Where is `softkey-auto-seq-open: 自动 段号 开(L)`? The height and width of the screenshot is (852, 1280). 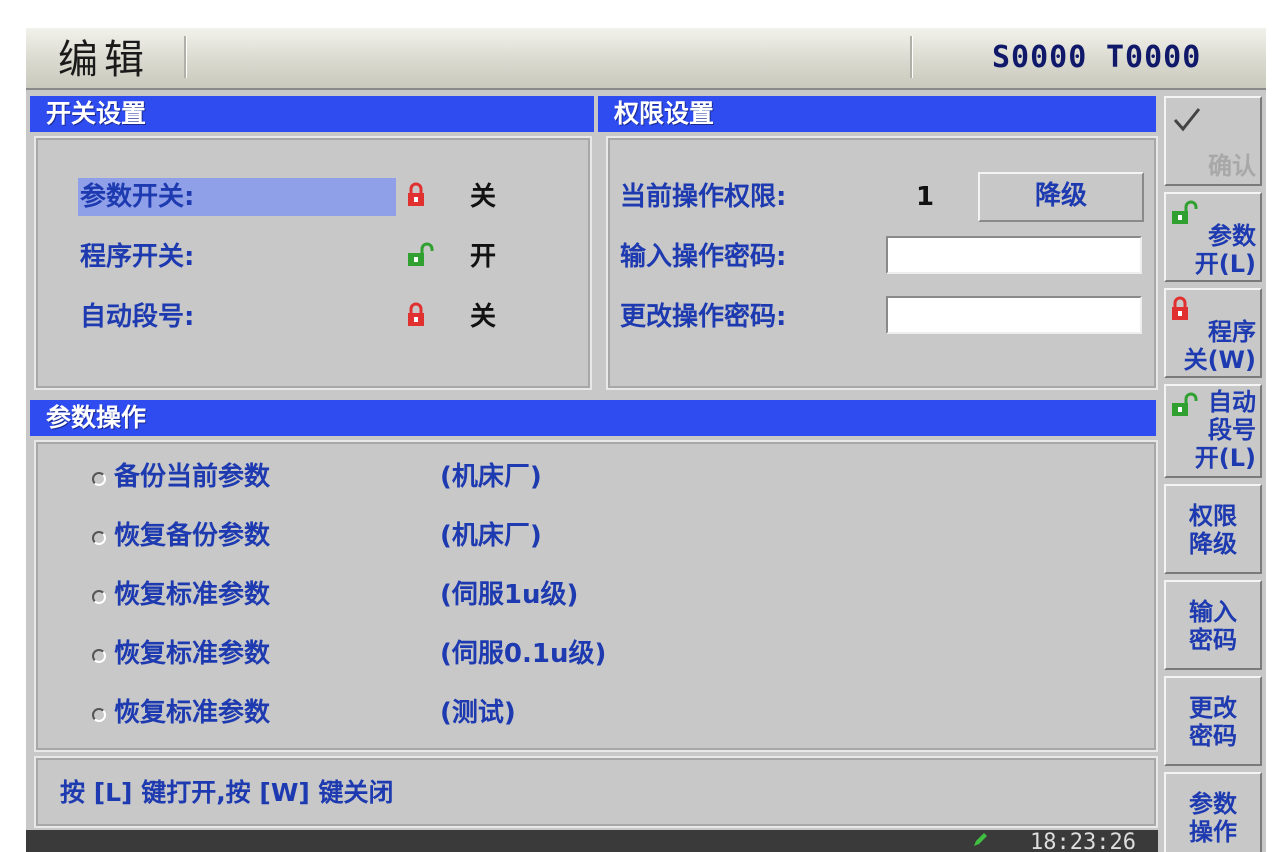 softkey-auto-seq-open: 自动 段号 开(L) is located at coordinates (1213, 431).